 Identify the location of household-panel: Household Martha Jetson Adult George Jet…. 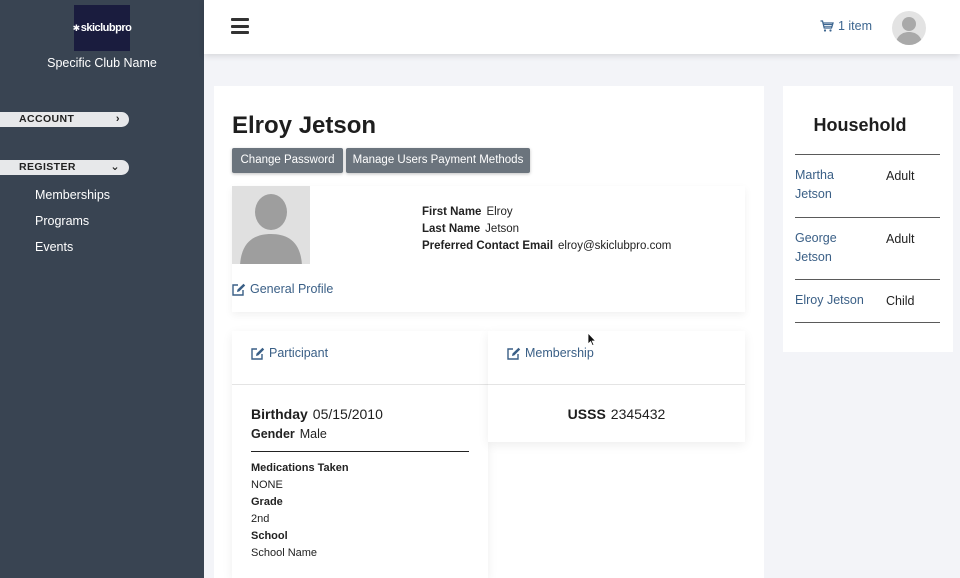
(868, 219).